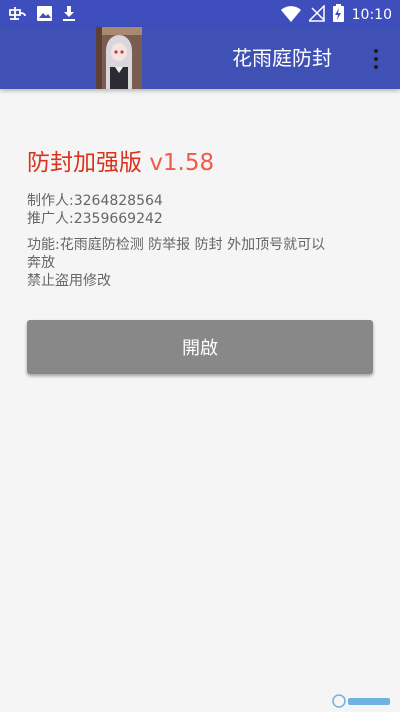 This screenshot has width=400, height=712. I want to click on status-right-icons: 10:10, so click(336, 14).